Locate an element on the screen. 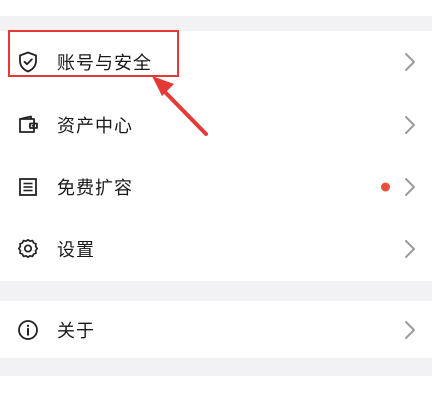 The height and width of the screenshot is (396, 432). list-icon is located at coordinates (28, 187).